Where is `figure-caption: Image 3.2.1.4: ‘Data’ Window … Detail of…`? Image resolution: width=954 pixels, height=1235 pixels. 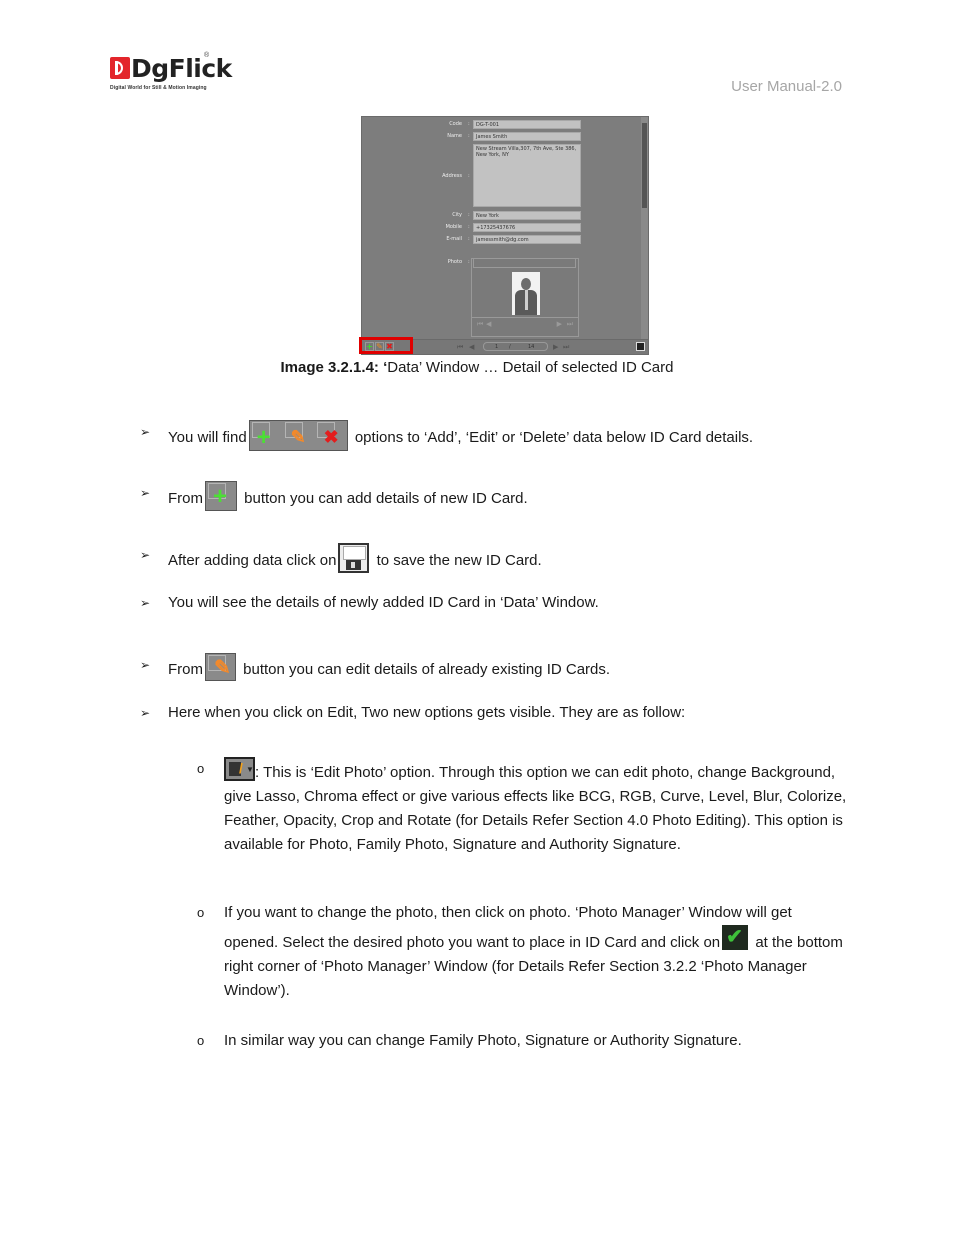
figure-caption: Image 3.2.1.4: ‘Data’ Window … Detail of… is located at coordinates (477, 367).